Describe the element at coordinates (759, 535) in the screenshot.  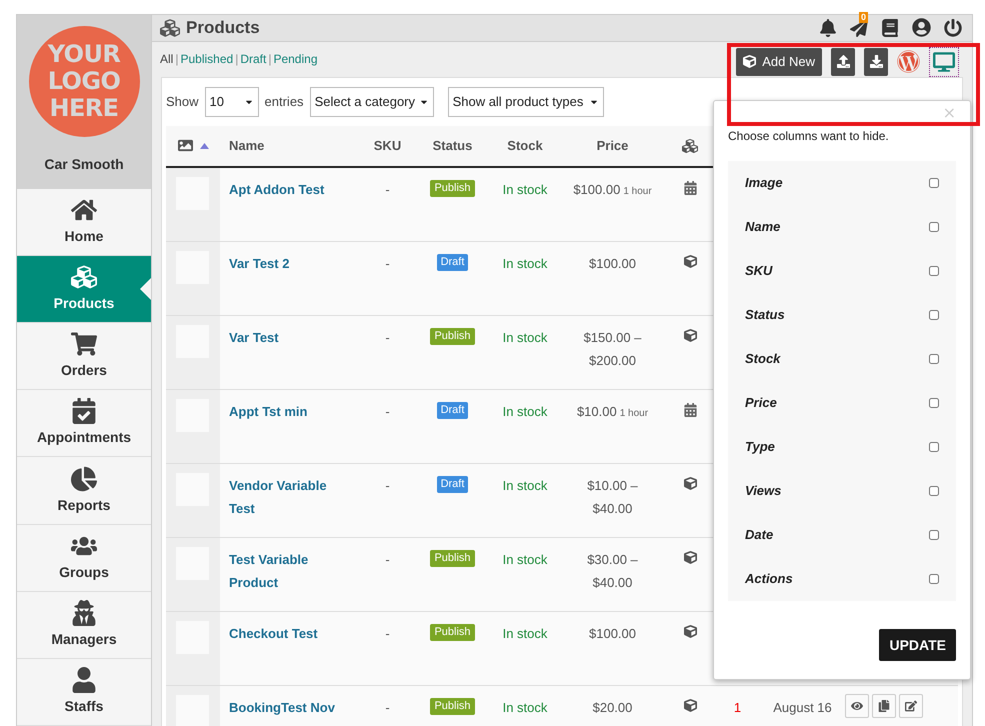
I see `column-option-label: Date` at that location.